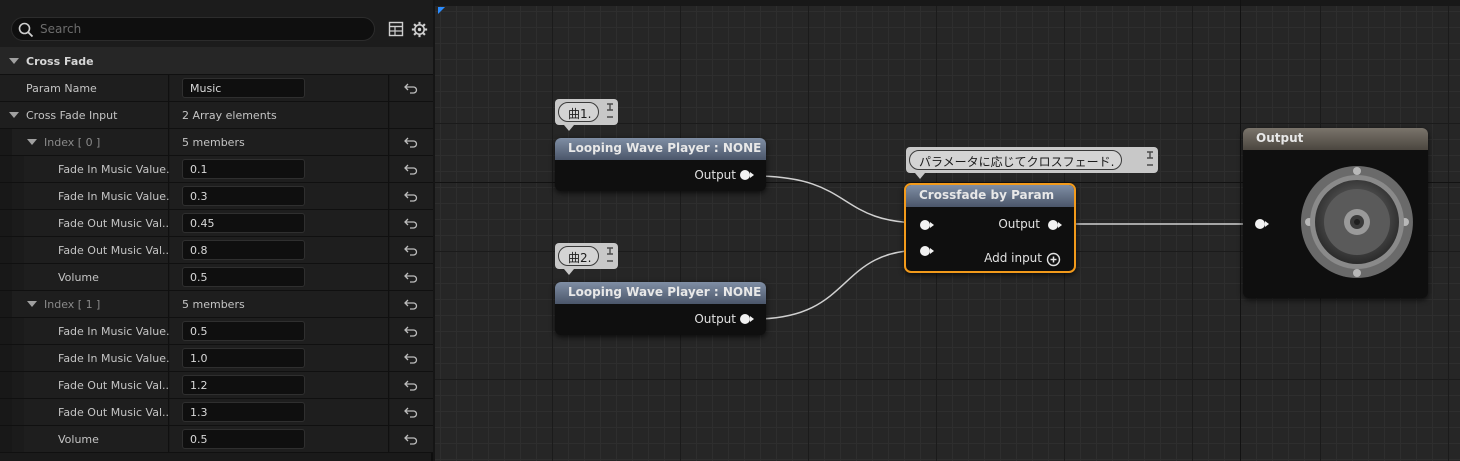 Image resolution: width=1460 pixels, height=461 pixels. Describe the element at coordinates (660, 164) in the screenshot. I see `looping-wave-player-node-1: Looping Wave Player : NONE Output` at that location.